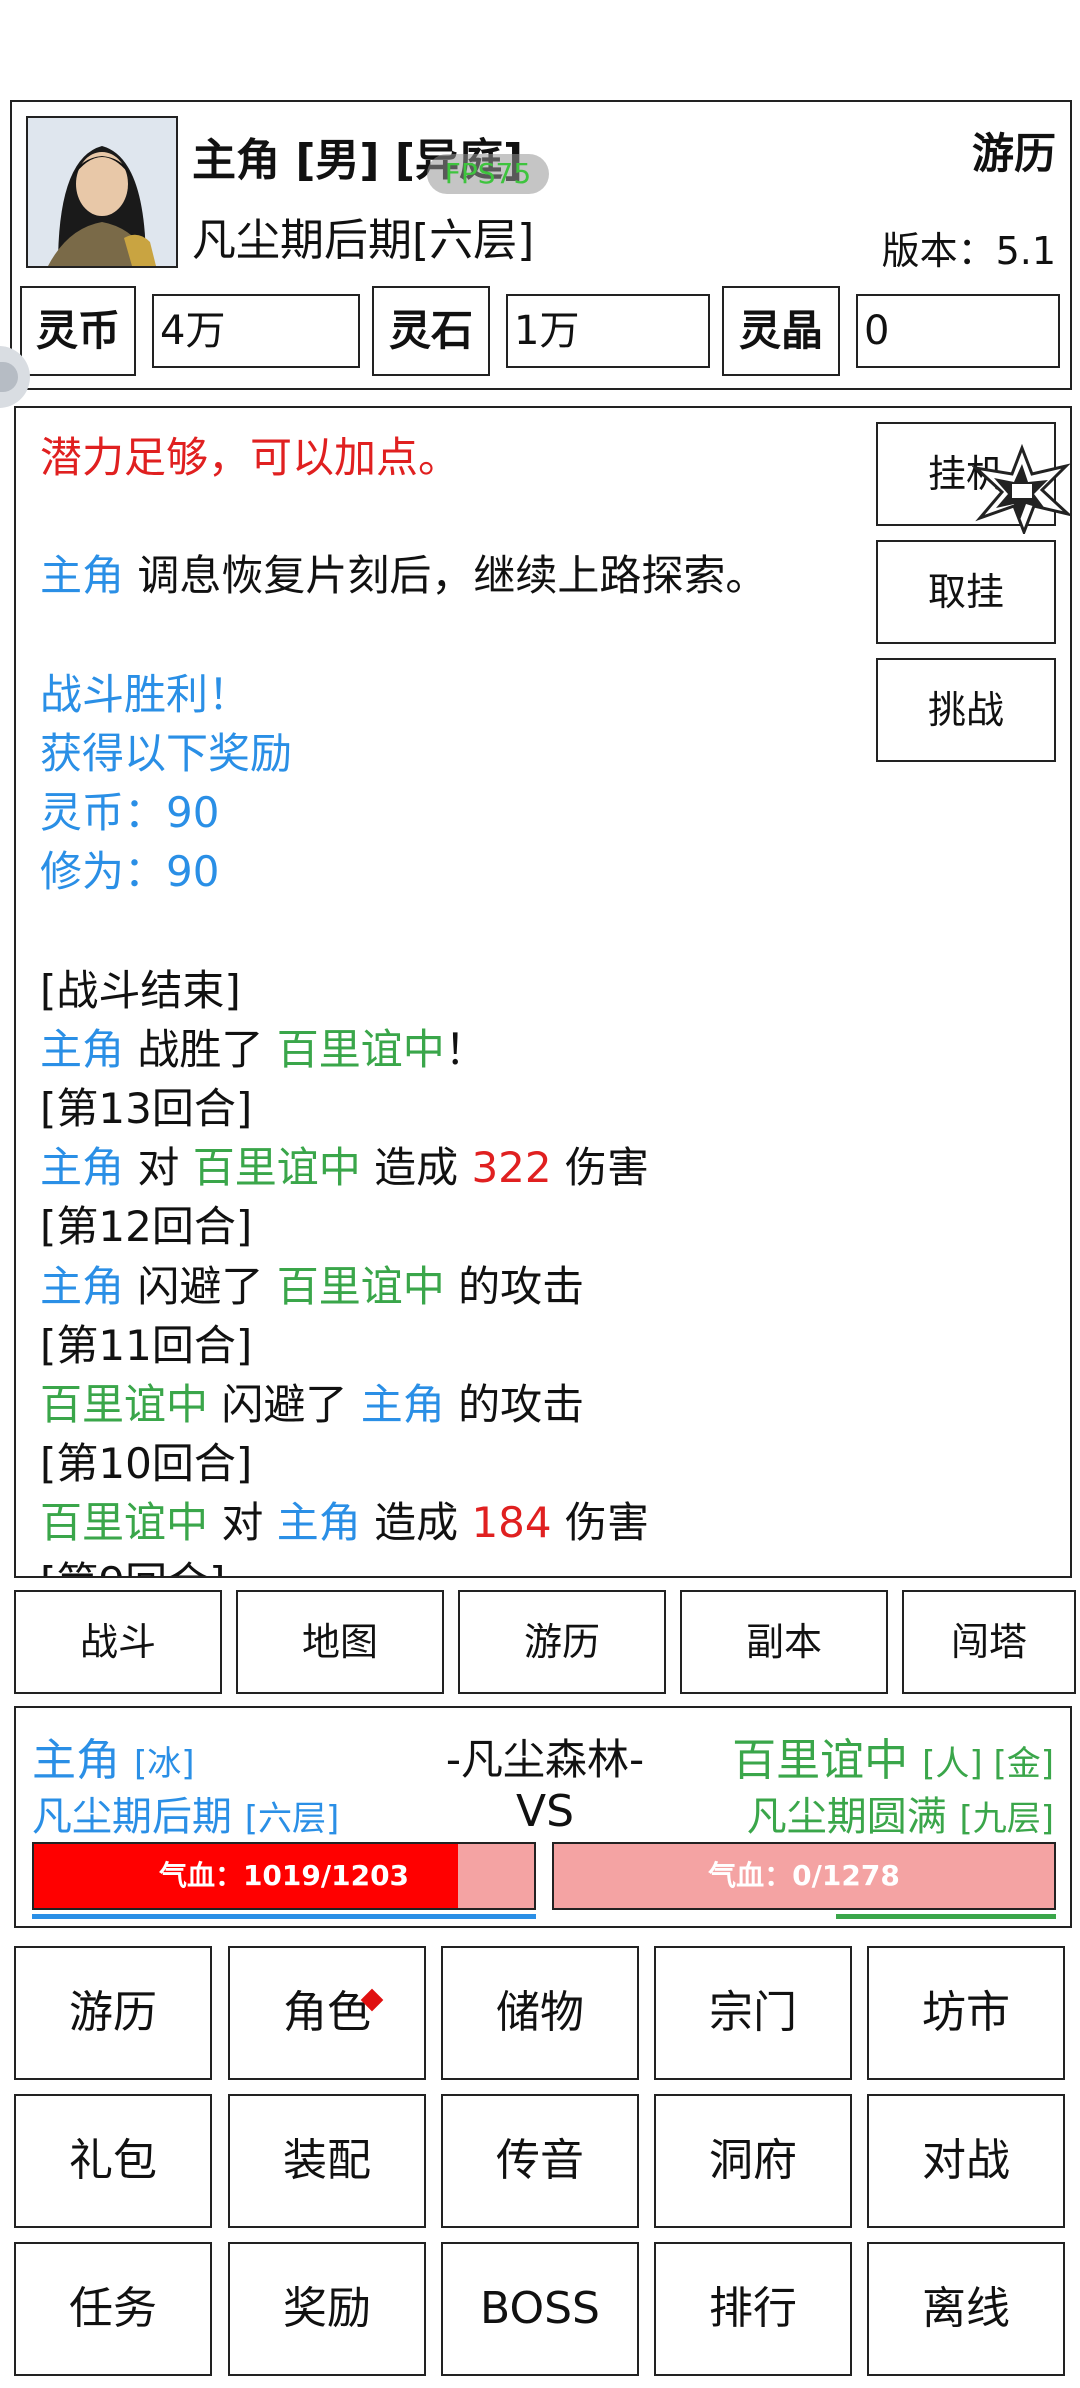 The image size is (1080, 2388). I want to click on log-segment: 184, so click(511, 1523).